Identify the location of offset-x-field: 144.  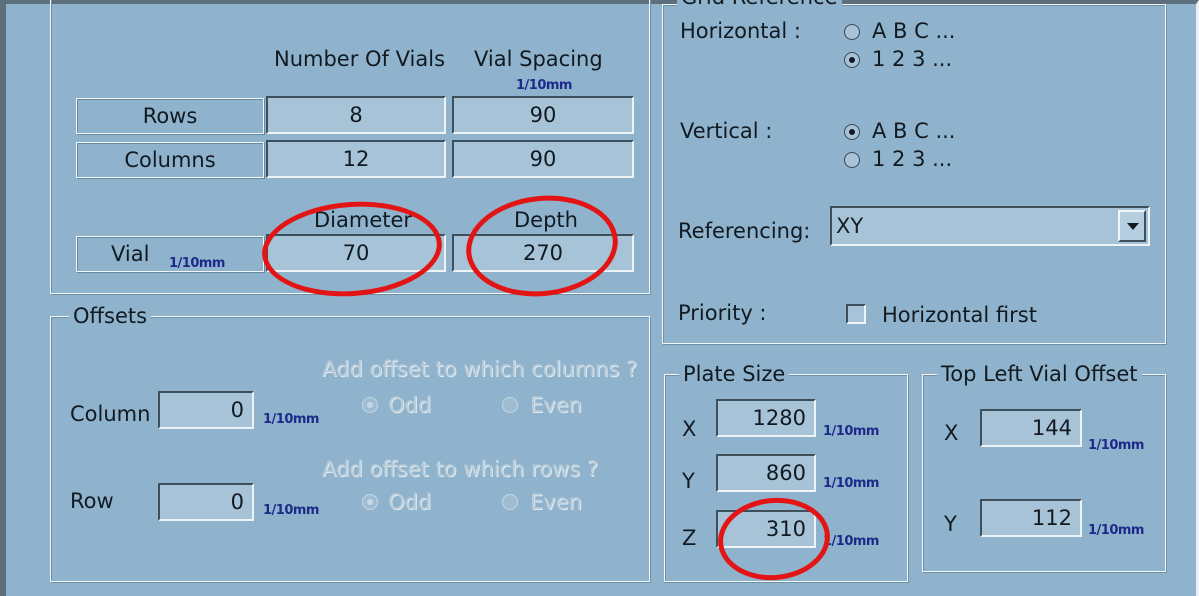
(1031, 428).